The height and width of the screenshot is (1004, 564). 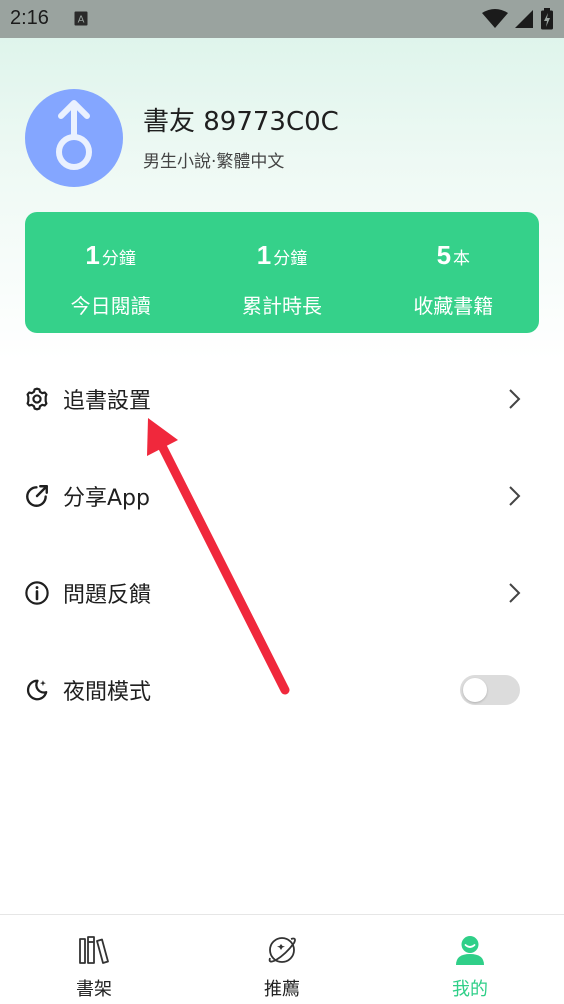 I want to click on user-icon, so click(x=470, y=950).